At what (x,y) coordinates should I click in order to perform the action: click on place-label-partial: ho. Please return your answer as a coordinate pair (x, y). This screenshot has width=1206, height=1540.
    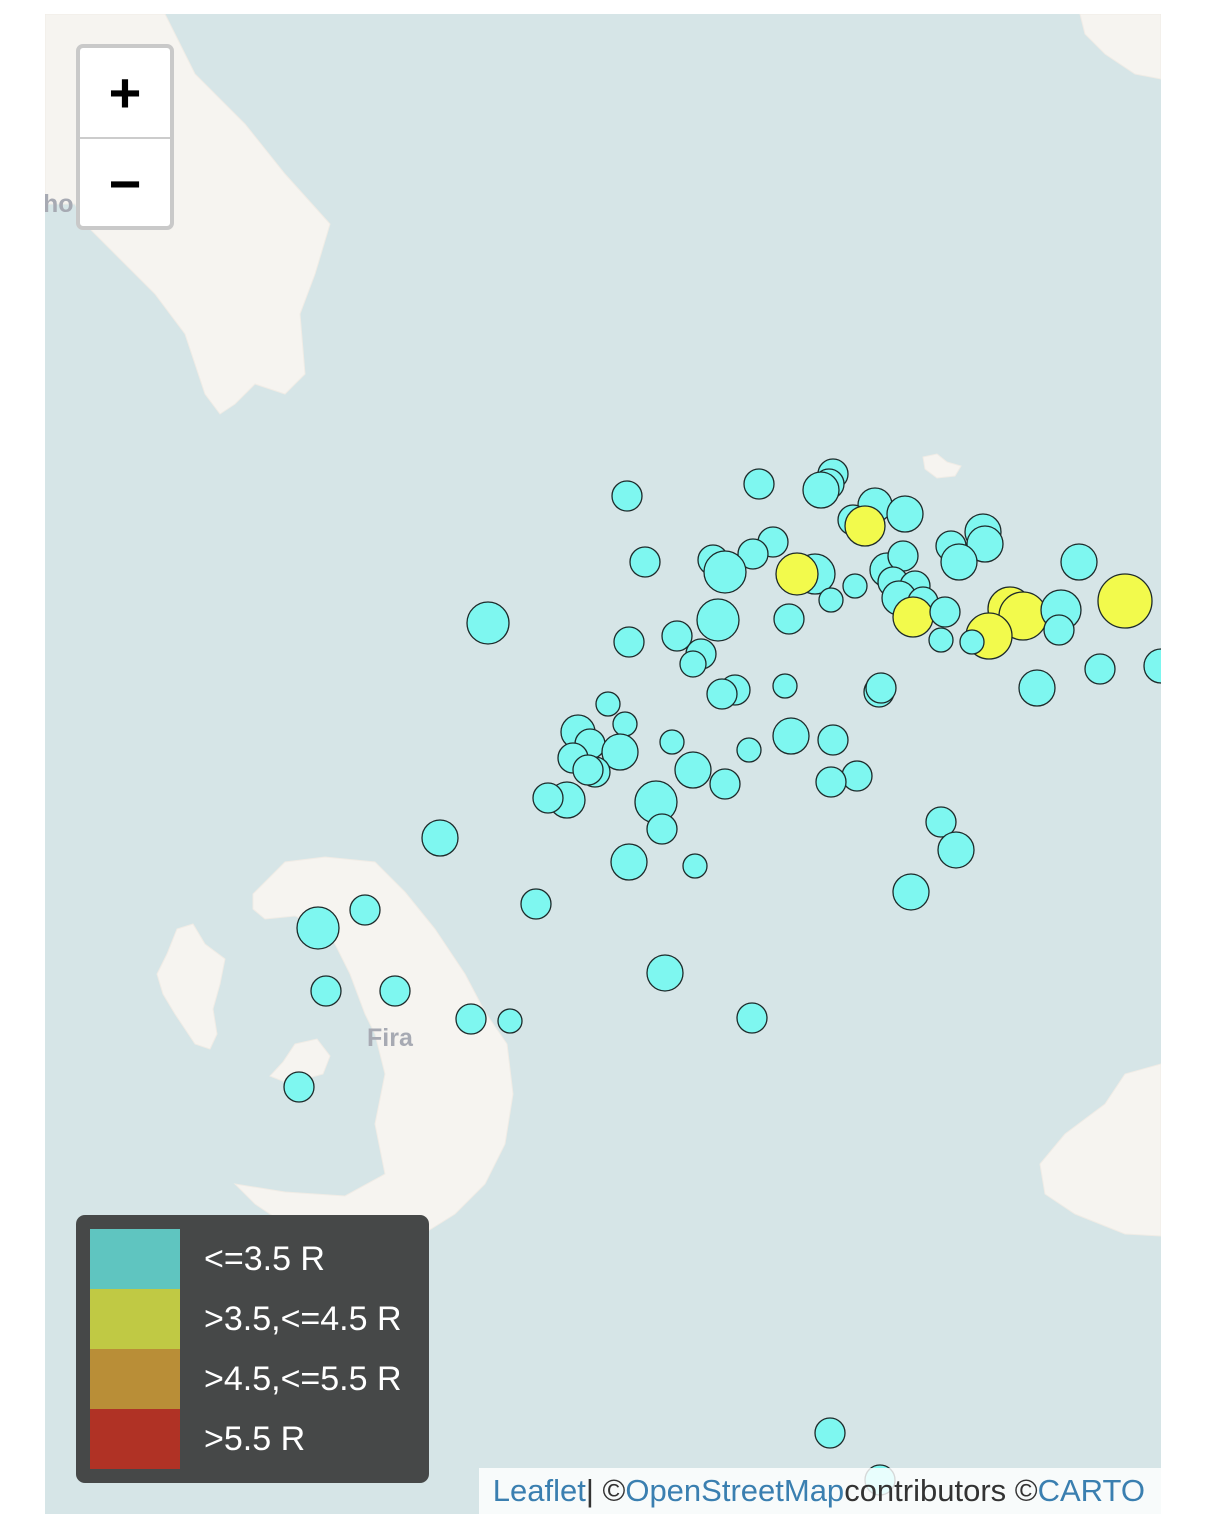
    Looking at the image, I should click on (59, 204).